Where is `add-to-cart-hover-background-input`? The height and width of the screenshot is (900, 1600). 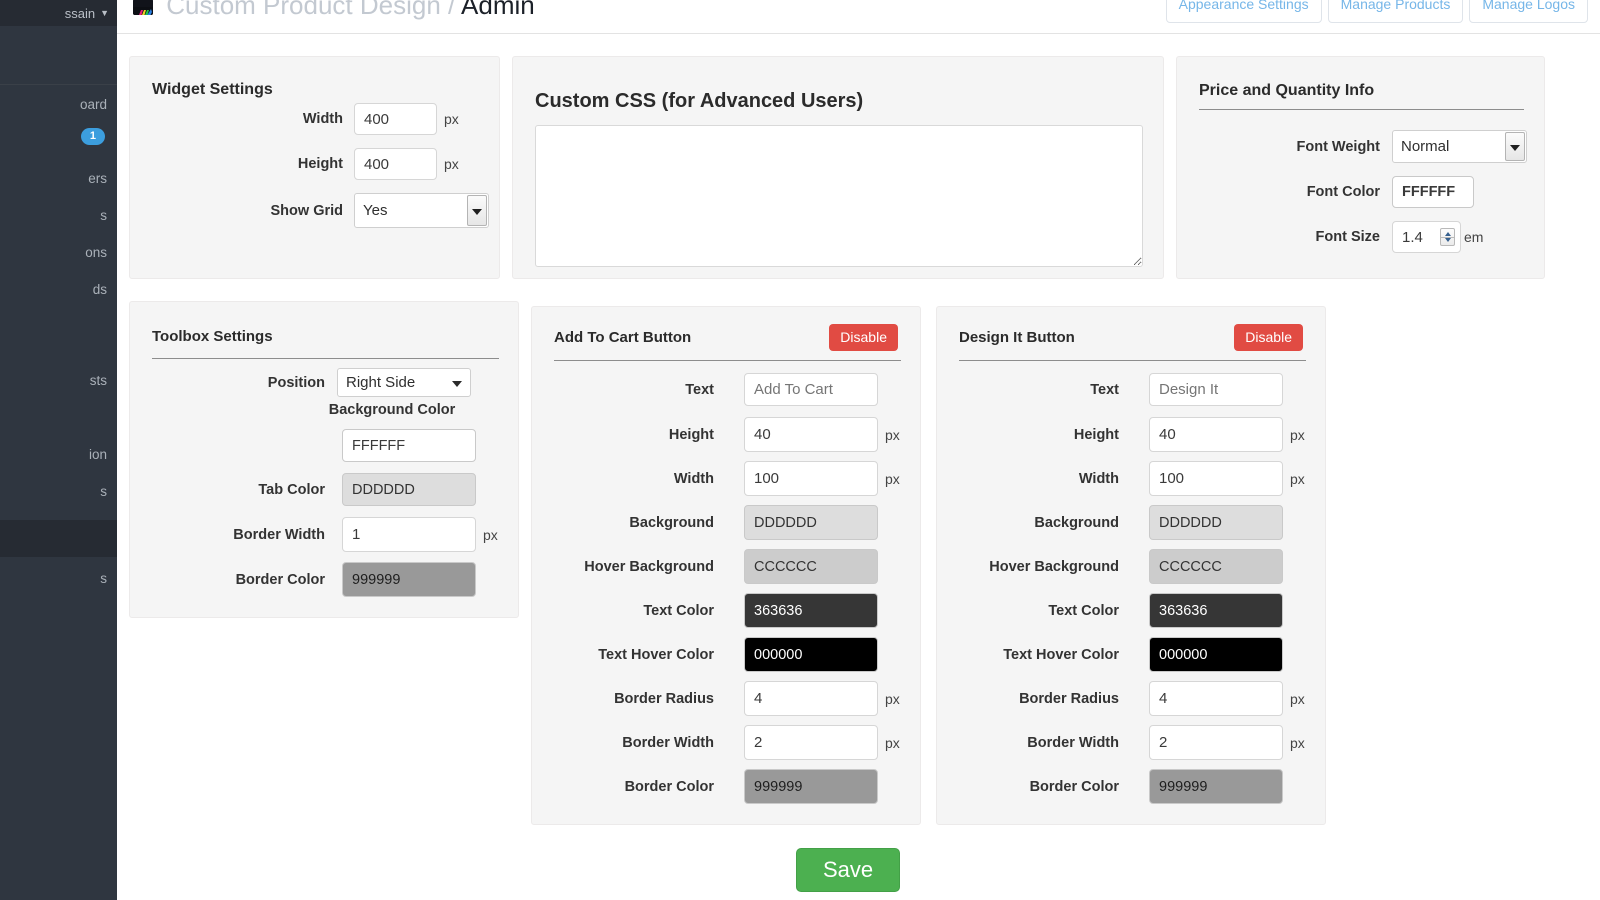 add-to-cart-hover-background-input is located at coordinates (811, 566).